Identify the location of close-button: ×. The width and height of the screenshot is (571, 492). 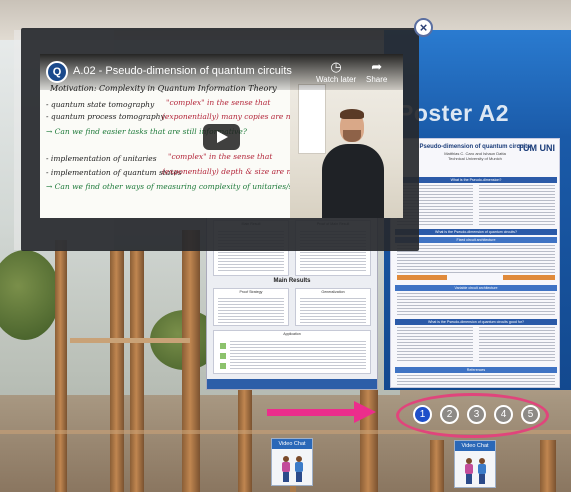
(423, 27).